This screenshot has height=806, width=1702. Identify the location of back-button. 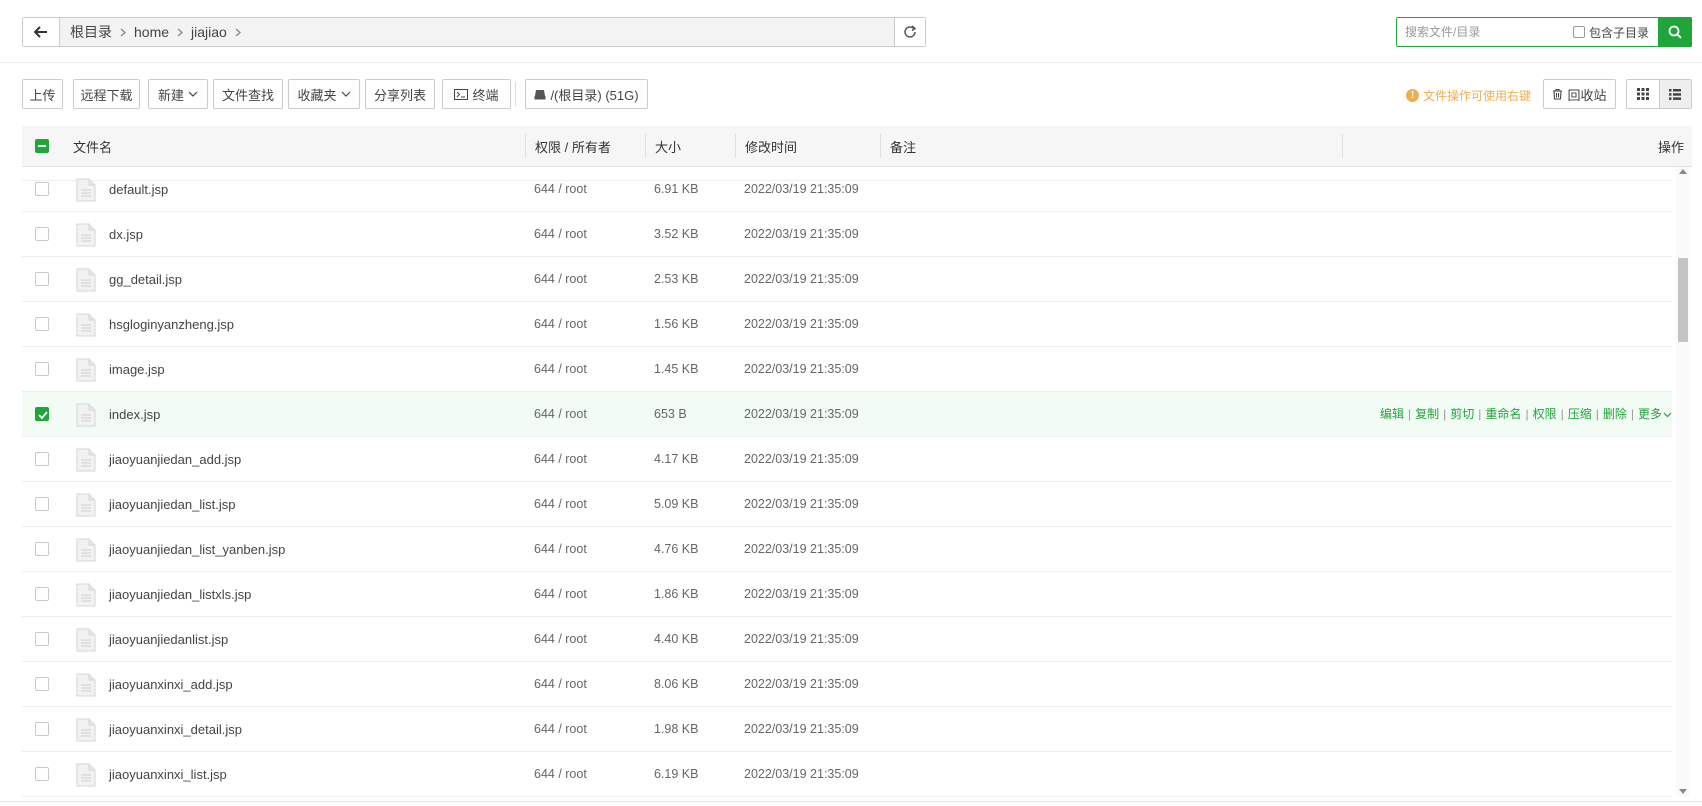
(41, 32).